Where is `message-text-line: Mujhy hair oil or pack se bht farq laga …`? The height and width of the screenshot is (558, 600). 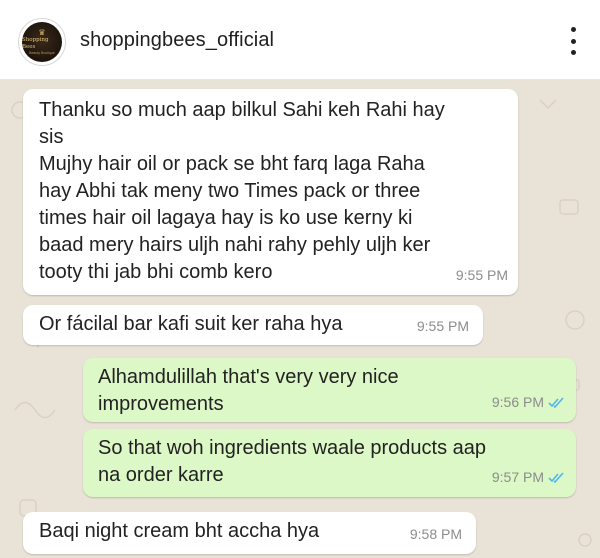
message-text-line: Mujhy hair oil or pack se bht farq laga … is located at coordinates (232, 164).